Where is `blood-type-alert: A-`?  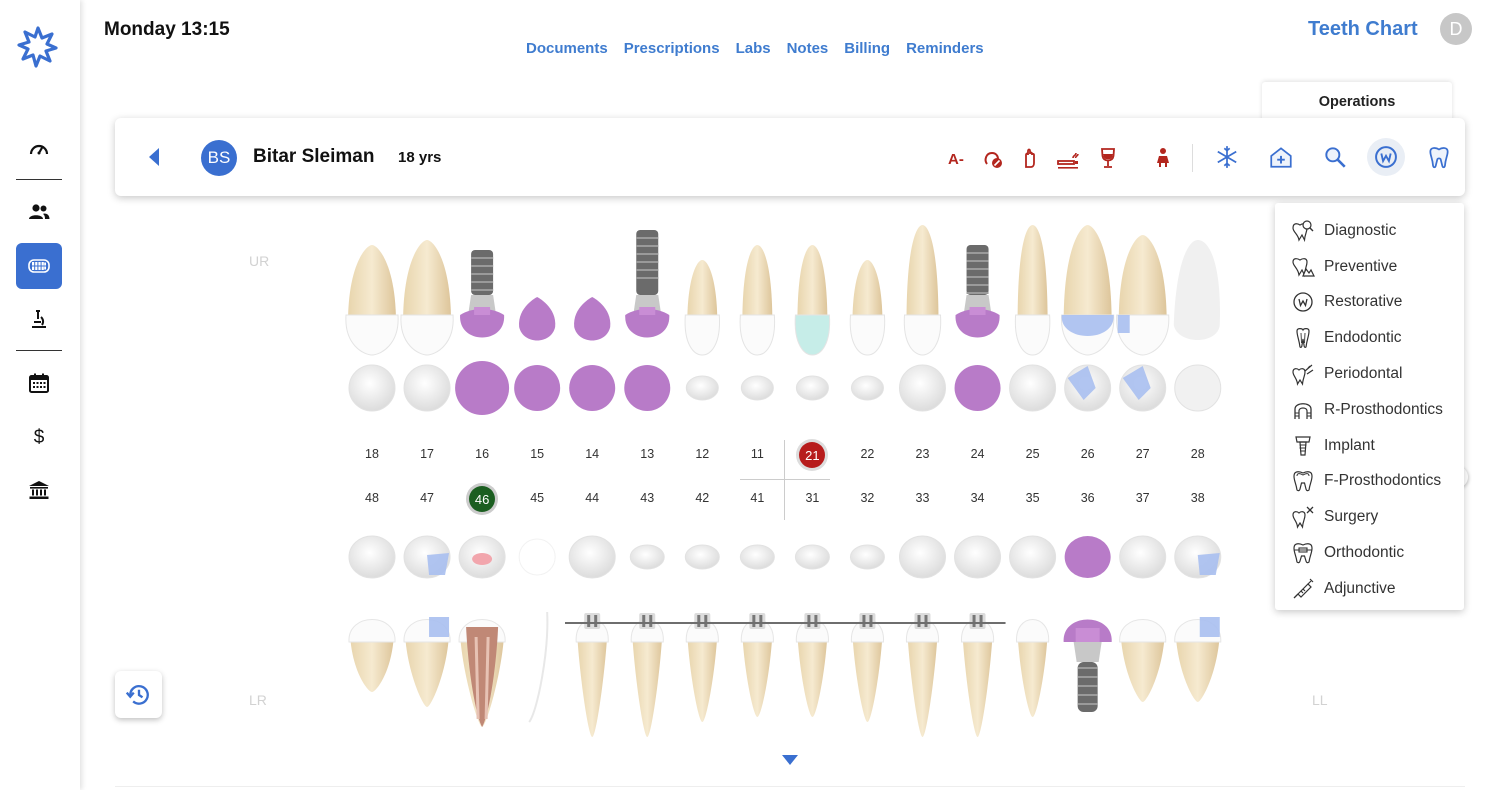 blood-type-alert: A- is located at coordinates (956, 159).